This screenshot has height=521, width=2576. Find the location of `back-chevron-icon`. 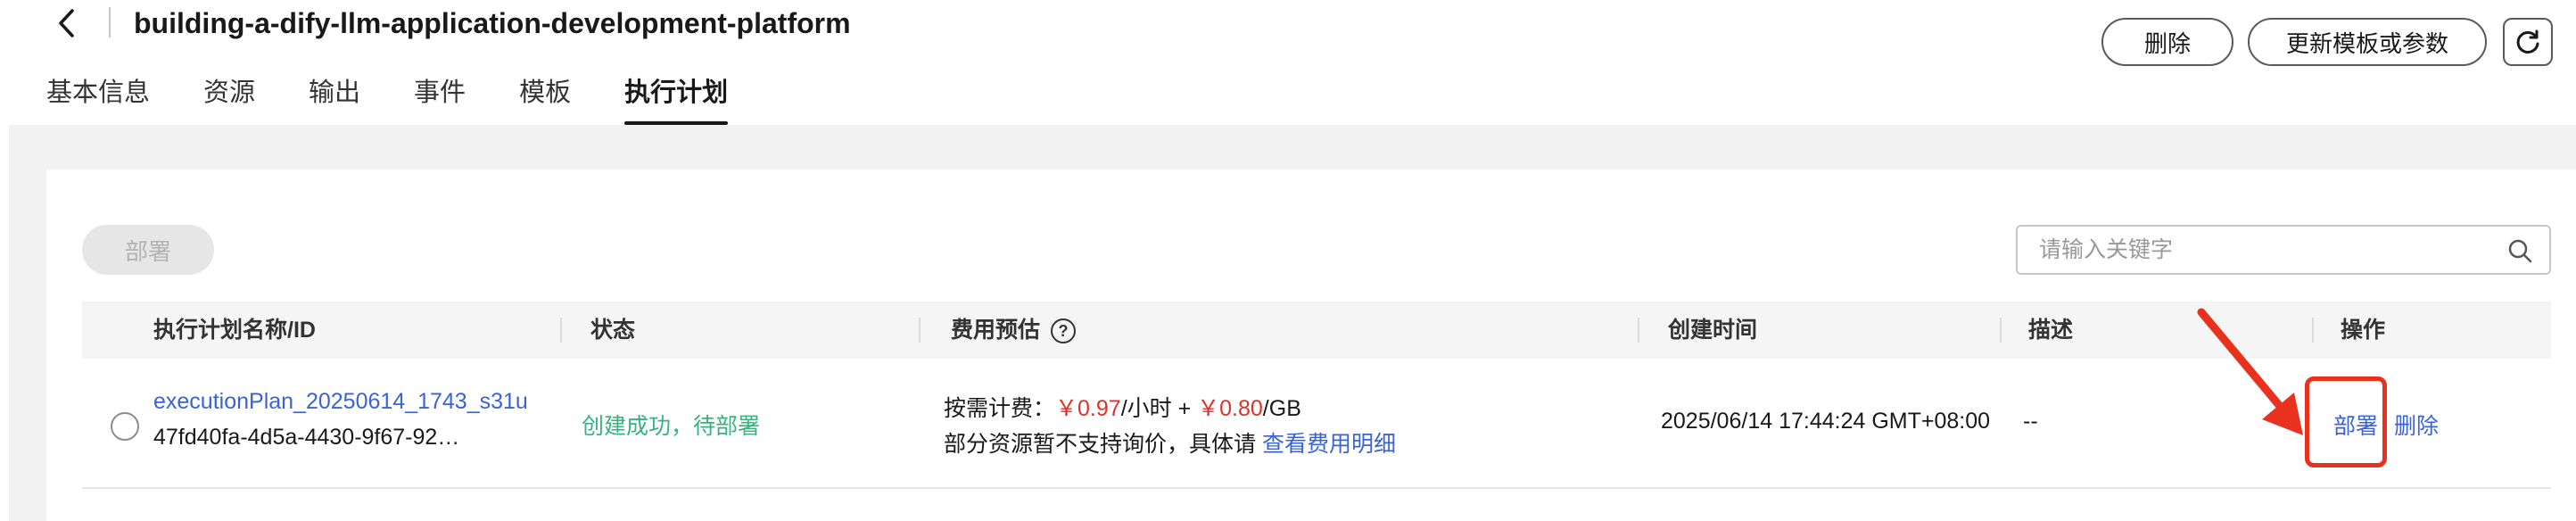

back-chevron-icon is located at coordinates (67, 23).